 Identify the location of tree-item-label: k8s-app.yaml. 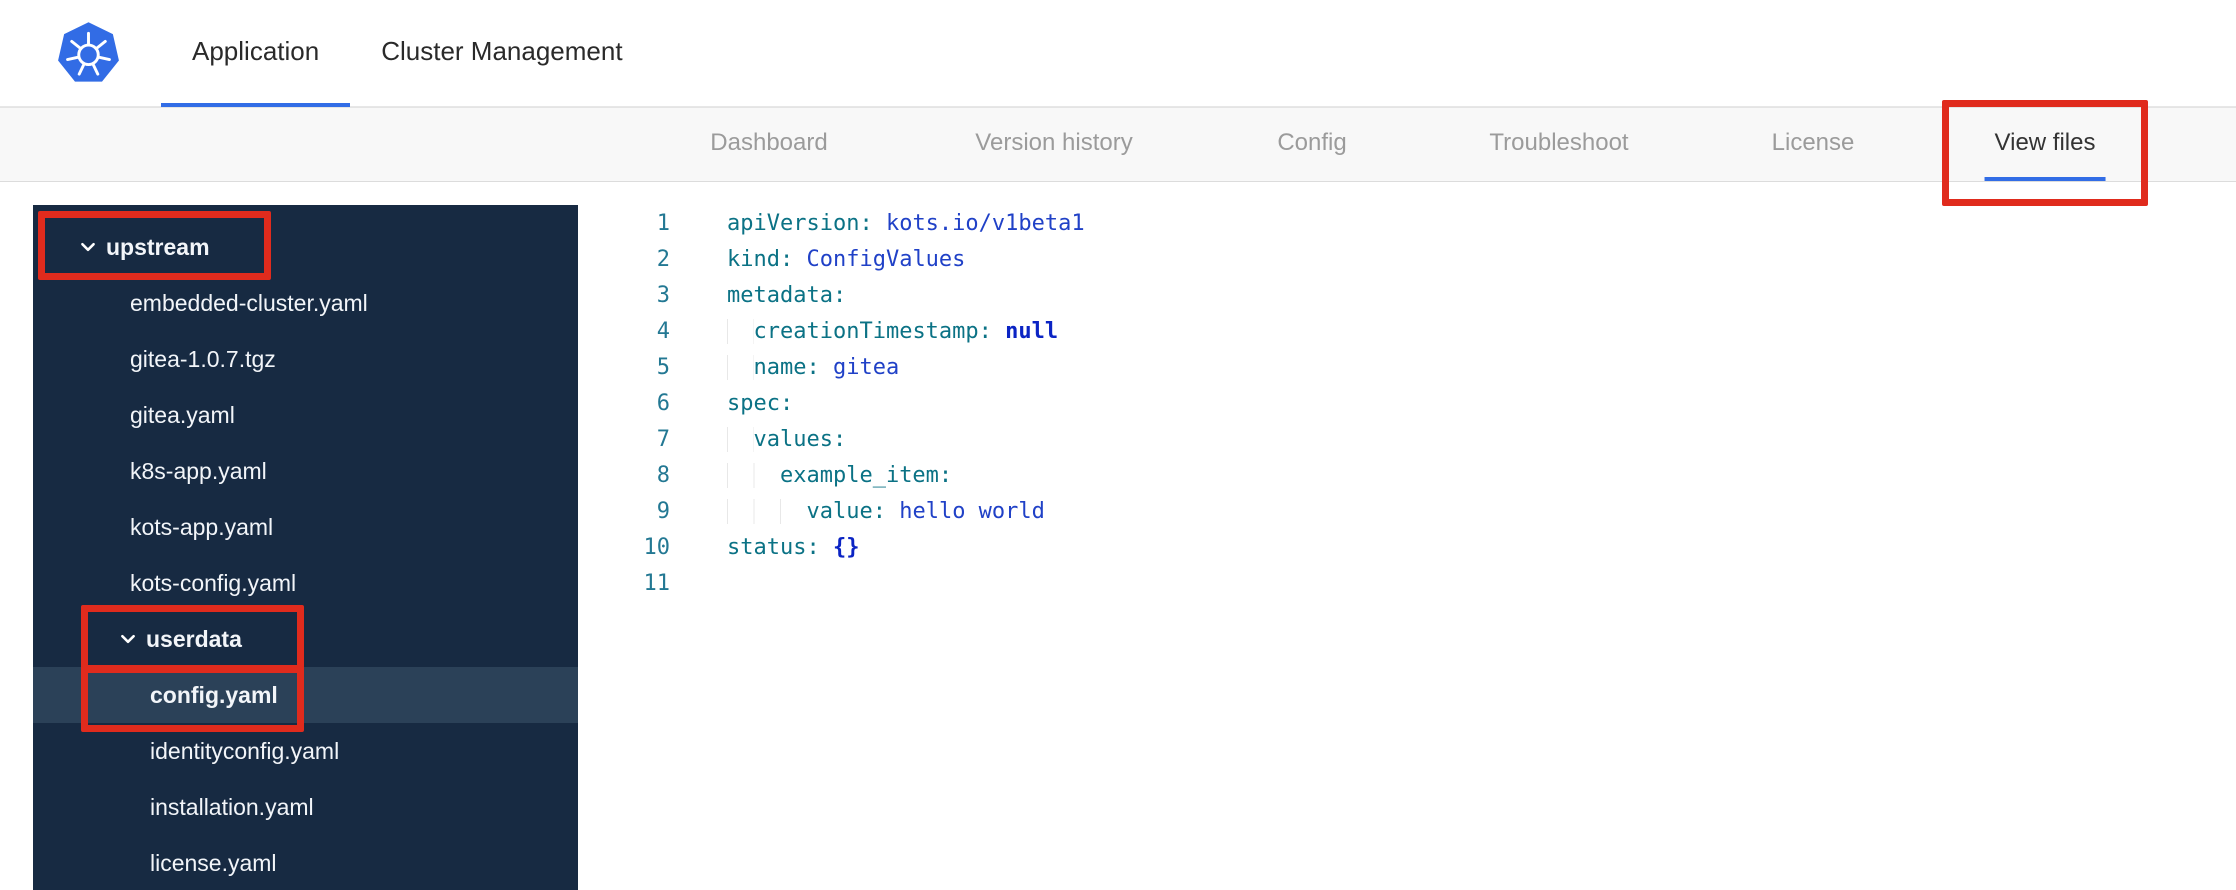
(198, 470).